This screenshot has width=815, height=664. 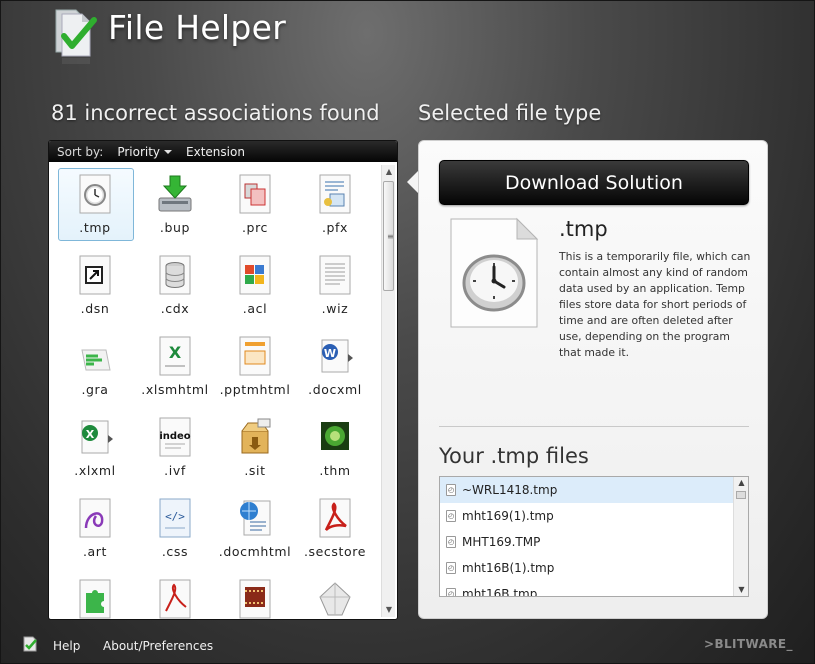 I want to click on grid-scrollbar: ▲ ≡ ▼, so click(x=388, y=391).